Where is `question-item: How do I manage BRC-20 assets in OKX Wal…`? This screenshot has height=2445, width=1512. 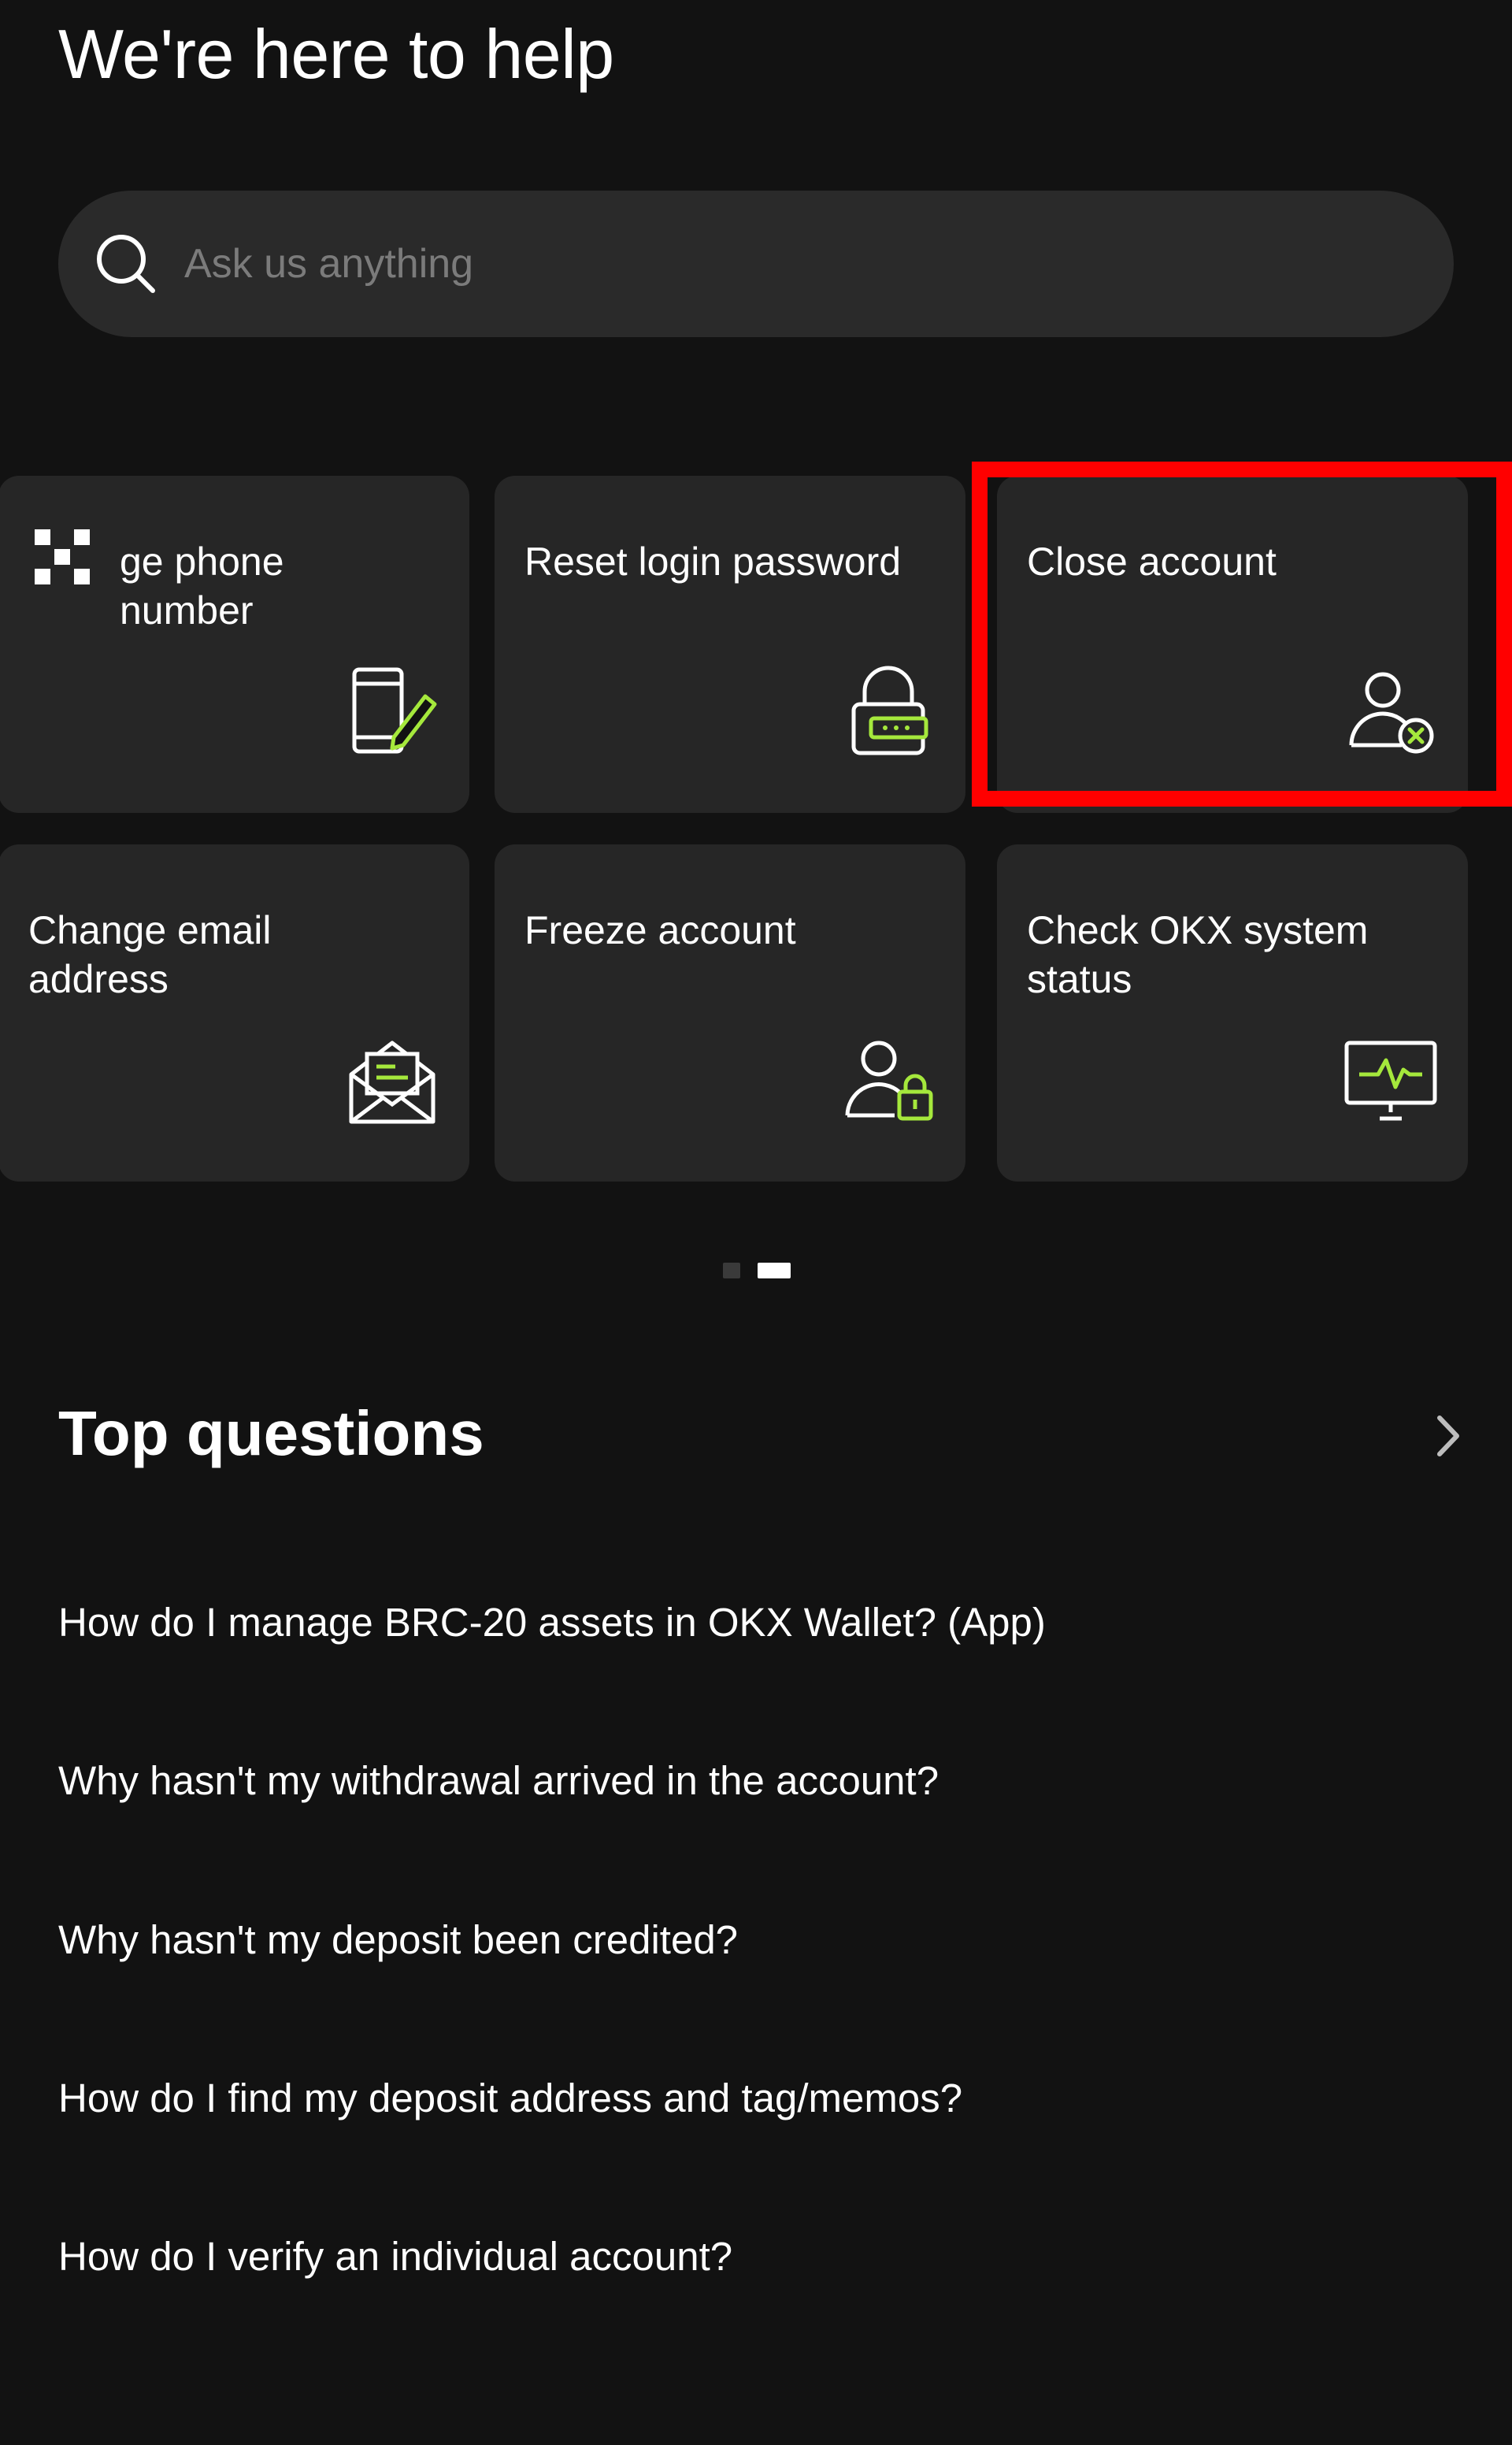 question-item: How do I manage BRC-20 assets in OKX Wal… is located at coordinates (552, 1622).